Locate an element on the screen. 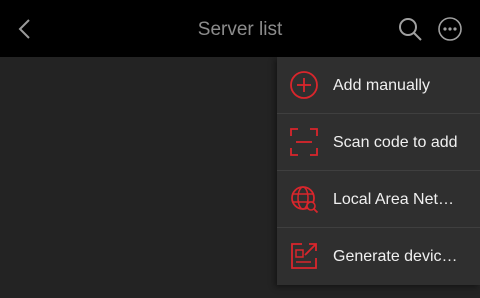  search-icon is located at coordinates (410, 29).